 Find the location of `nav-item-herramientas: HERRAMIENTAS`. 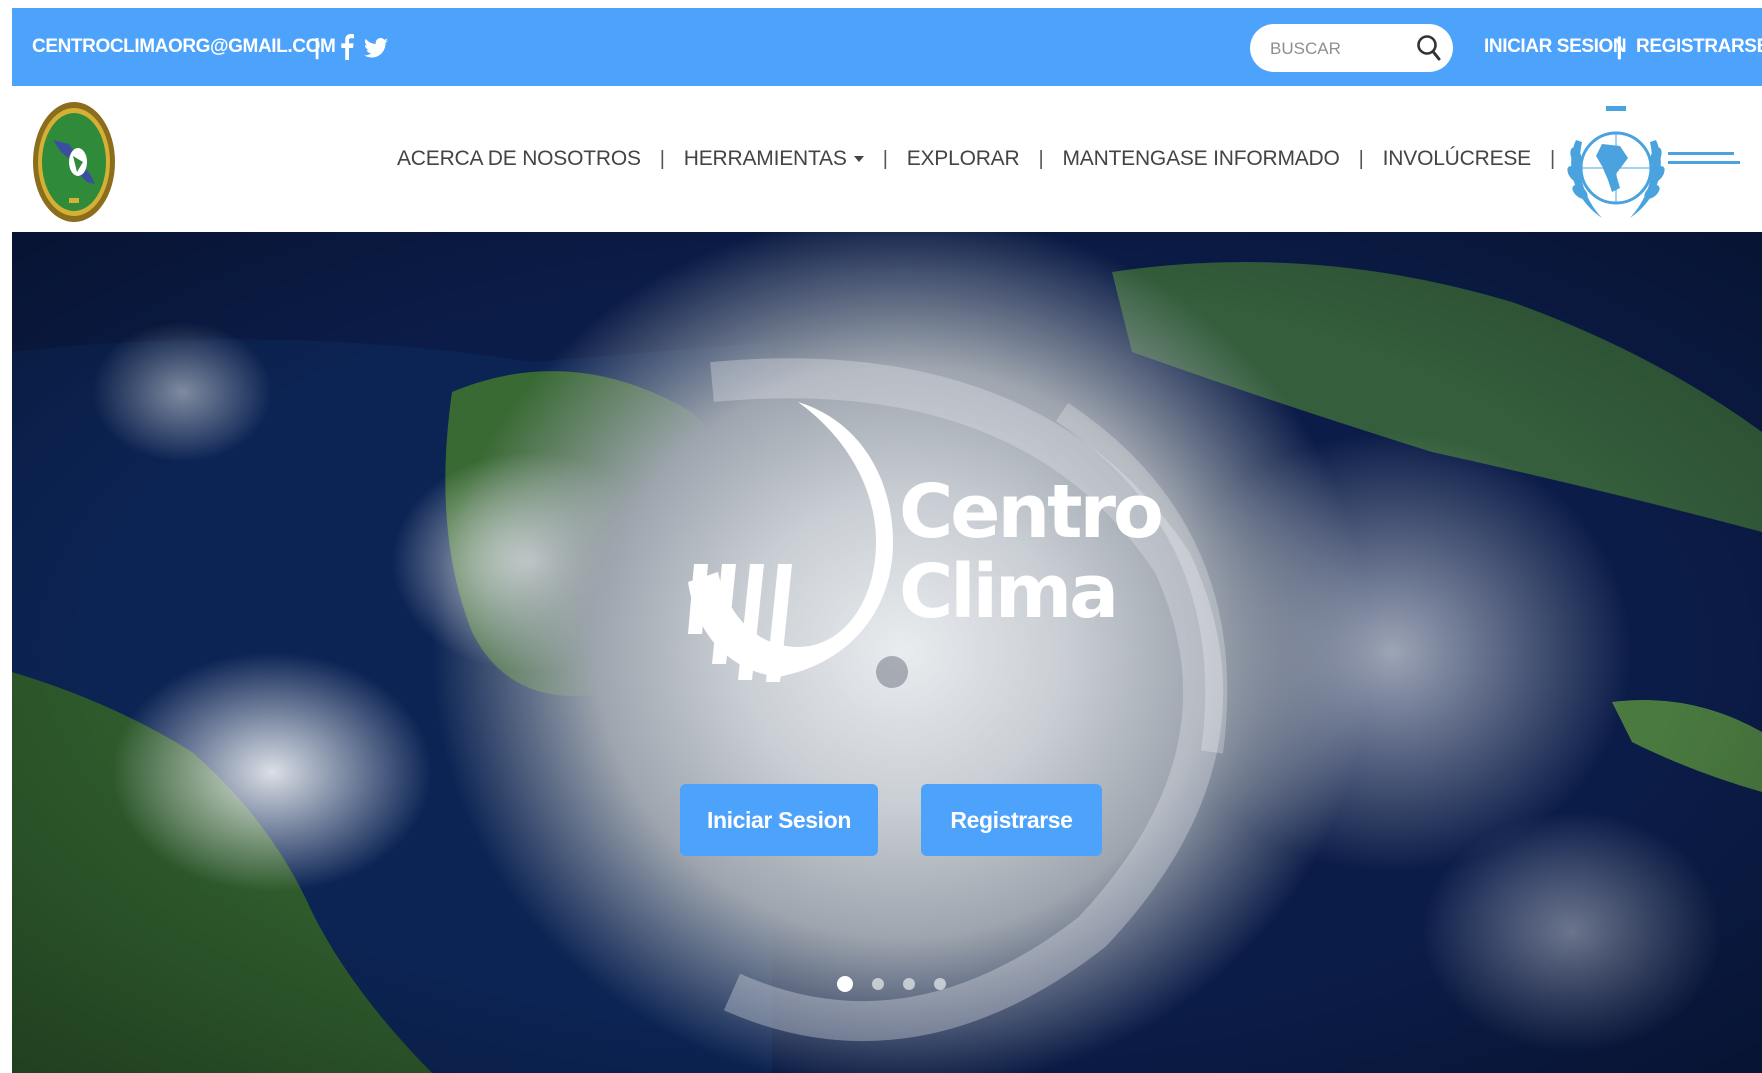

nav-item-herramientas: HERRAMIENTAS is located at coordinates (774, 159).